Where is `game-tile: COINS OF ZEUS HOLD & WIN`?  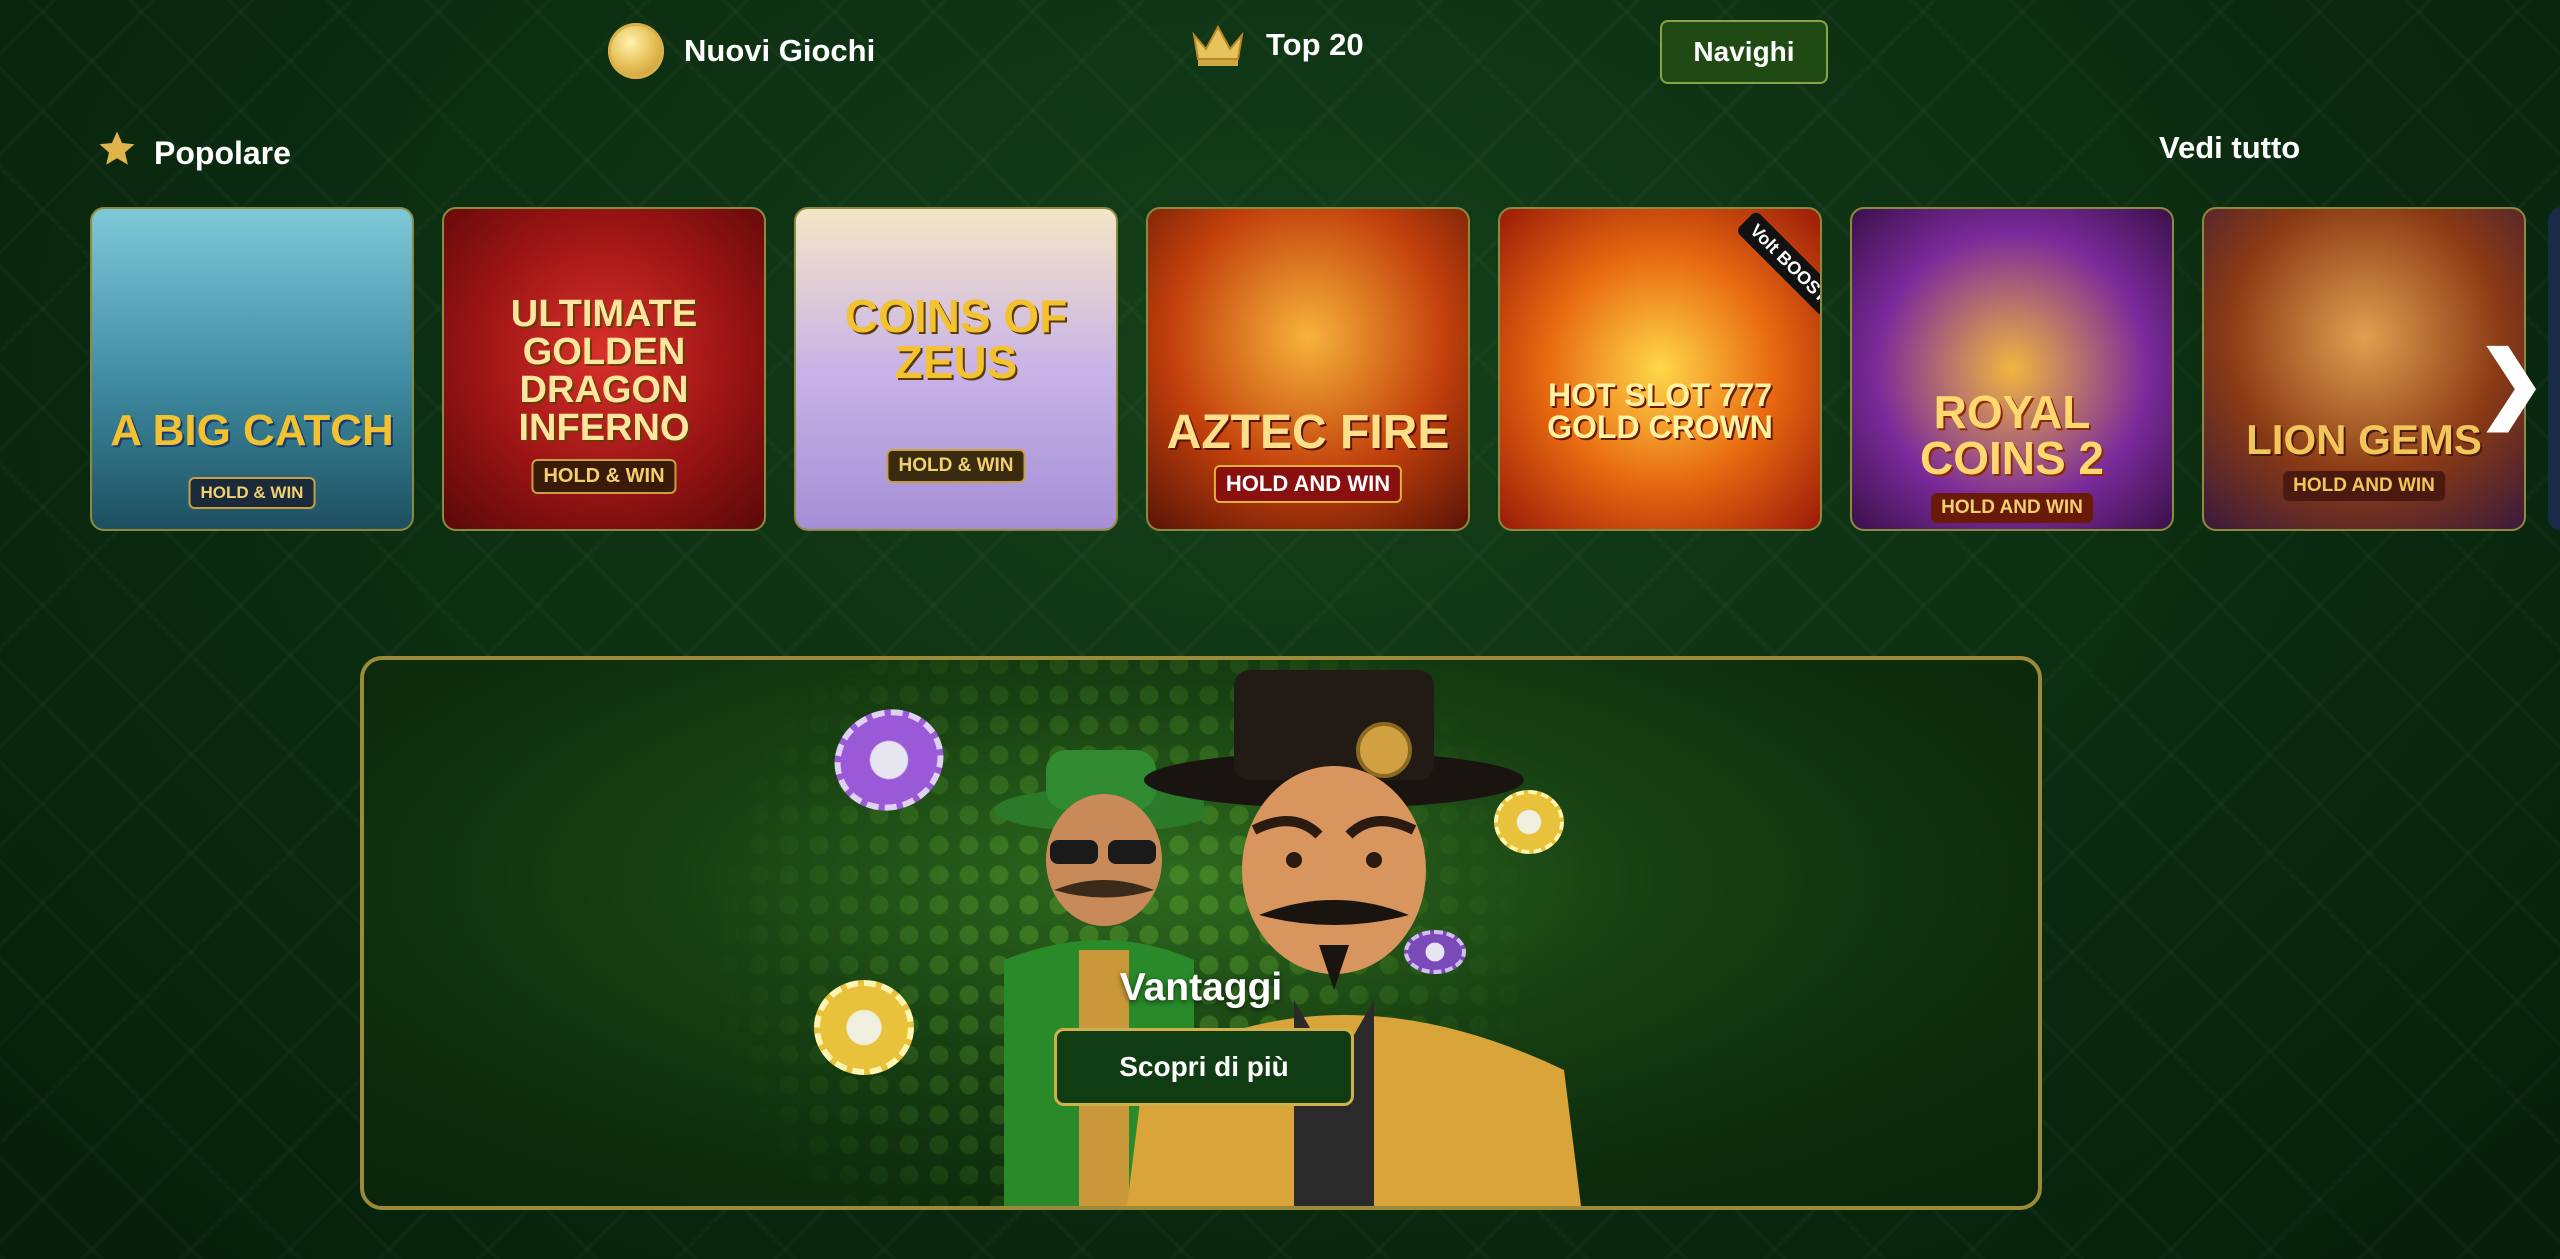
game-tile: COINS OF ZEUS HOLD & WIN is located at coordinates (956, 369).